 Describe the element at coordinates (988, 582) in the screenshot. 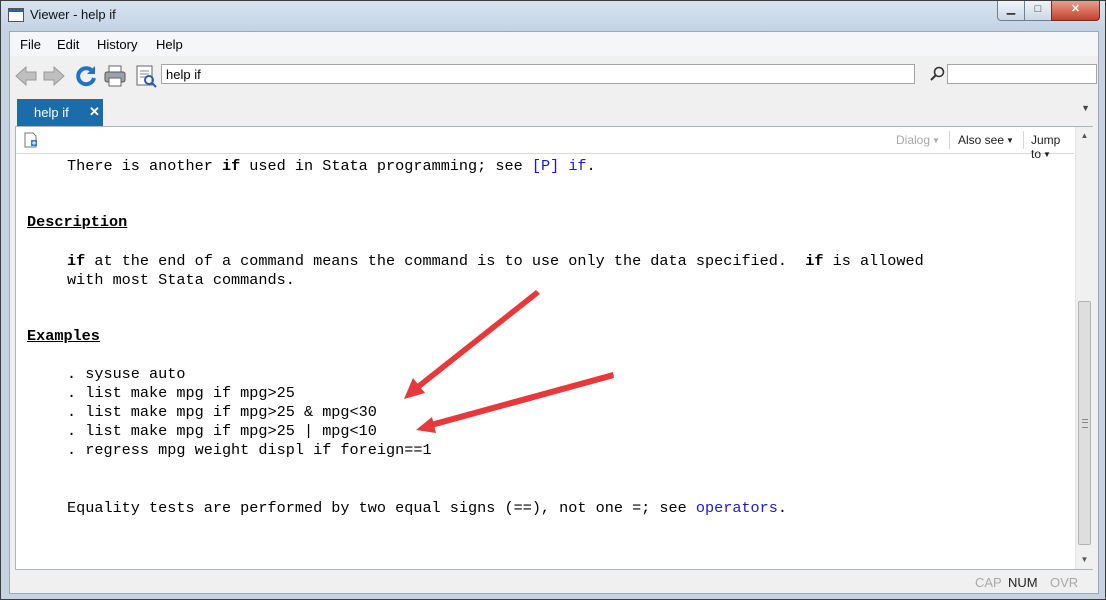

I see `status-cap: CAP` at that location.